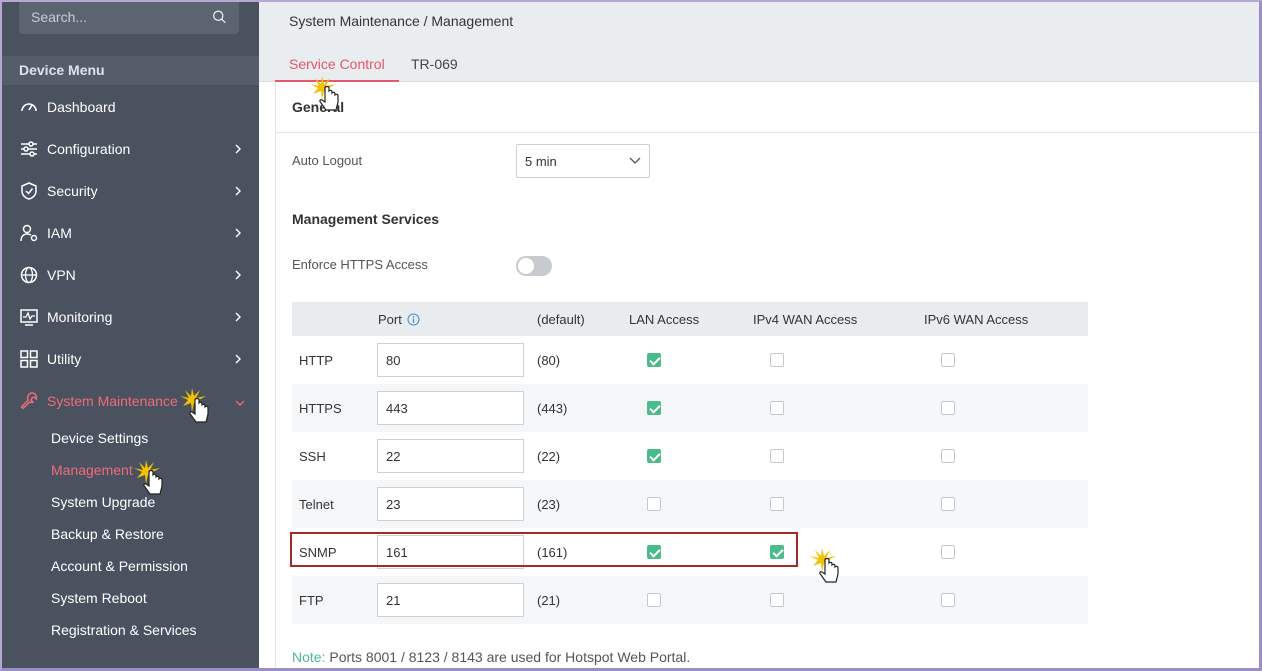 This screenshot has height=671, width=1262. I want to click on table-row: HTTP (80), so click(690, 360).